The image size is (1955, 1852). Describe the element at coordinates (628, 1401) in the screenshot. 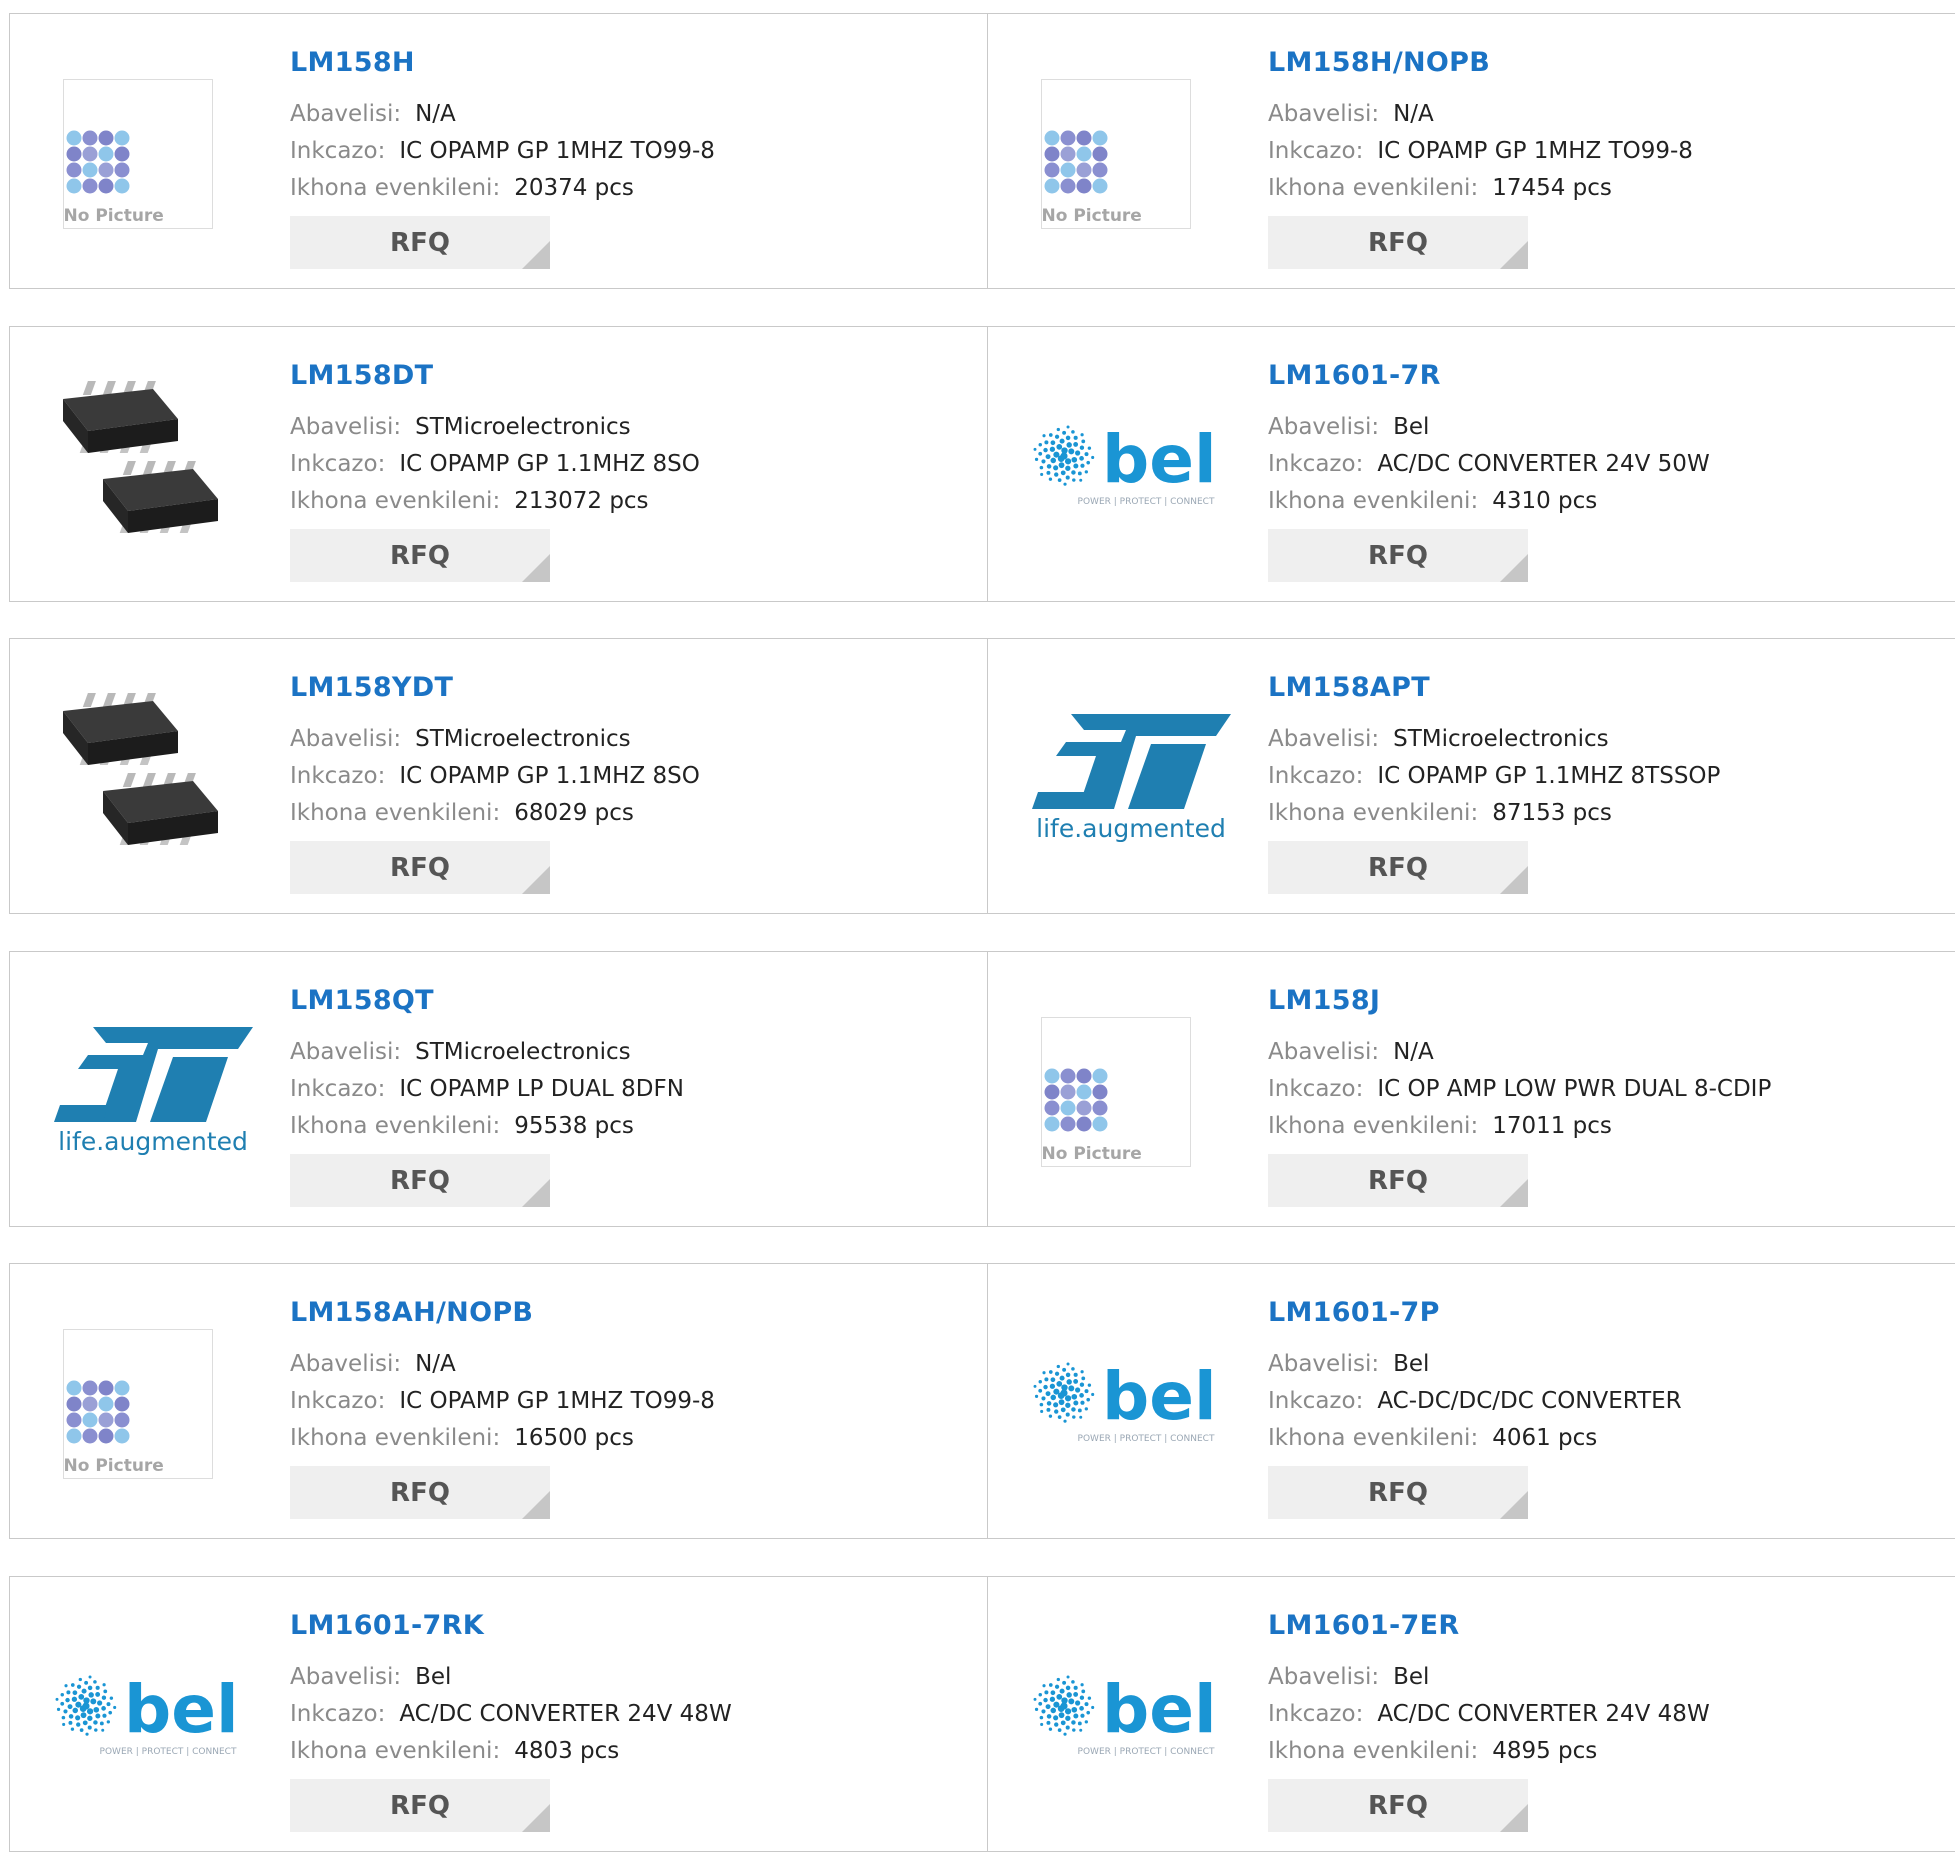

I see `description-row: Inkcazo: IC OPAMP GP 1MHZ TO99-8` at that location.